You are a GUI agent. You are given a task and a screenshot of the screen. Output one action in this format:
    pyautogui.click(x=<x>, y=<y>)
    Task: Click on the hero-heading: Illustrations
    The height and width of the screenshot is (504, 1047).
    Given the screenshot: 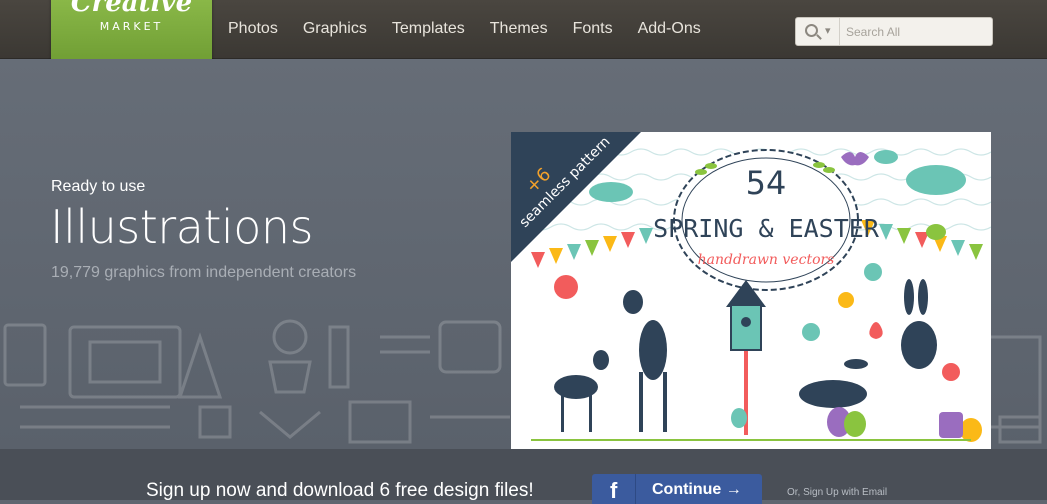 What is the action you would take?
    pyautogui.click(x=181, y=227)
    